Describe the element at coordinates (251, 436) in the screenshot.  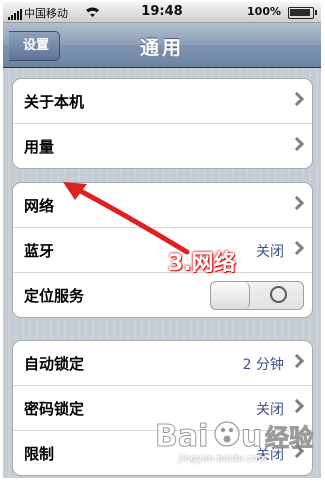
I see `svg-text: u` at that location.